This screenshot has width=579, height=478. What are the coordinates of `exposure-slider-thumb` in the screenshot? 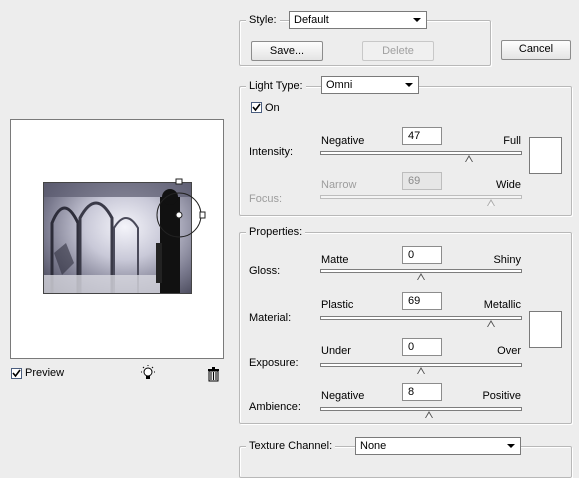 It's located at (421, 370).